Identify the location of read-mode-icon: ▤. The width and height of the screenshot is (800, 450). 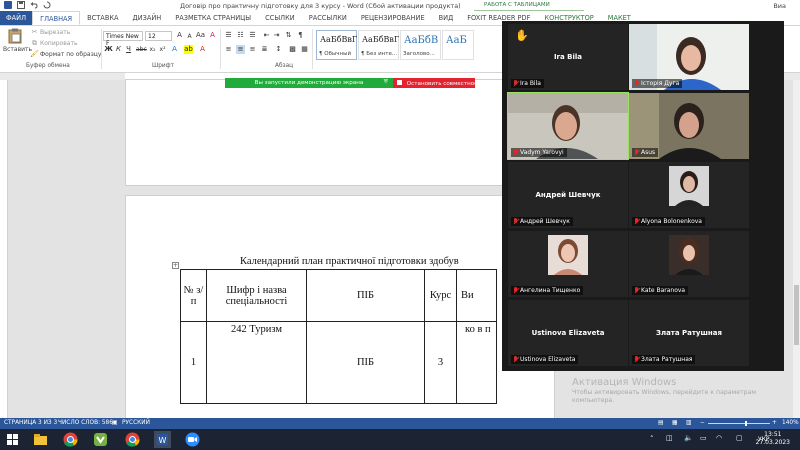
(660, 423).